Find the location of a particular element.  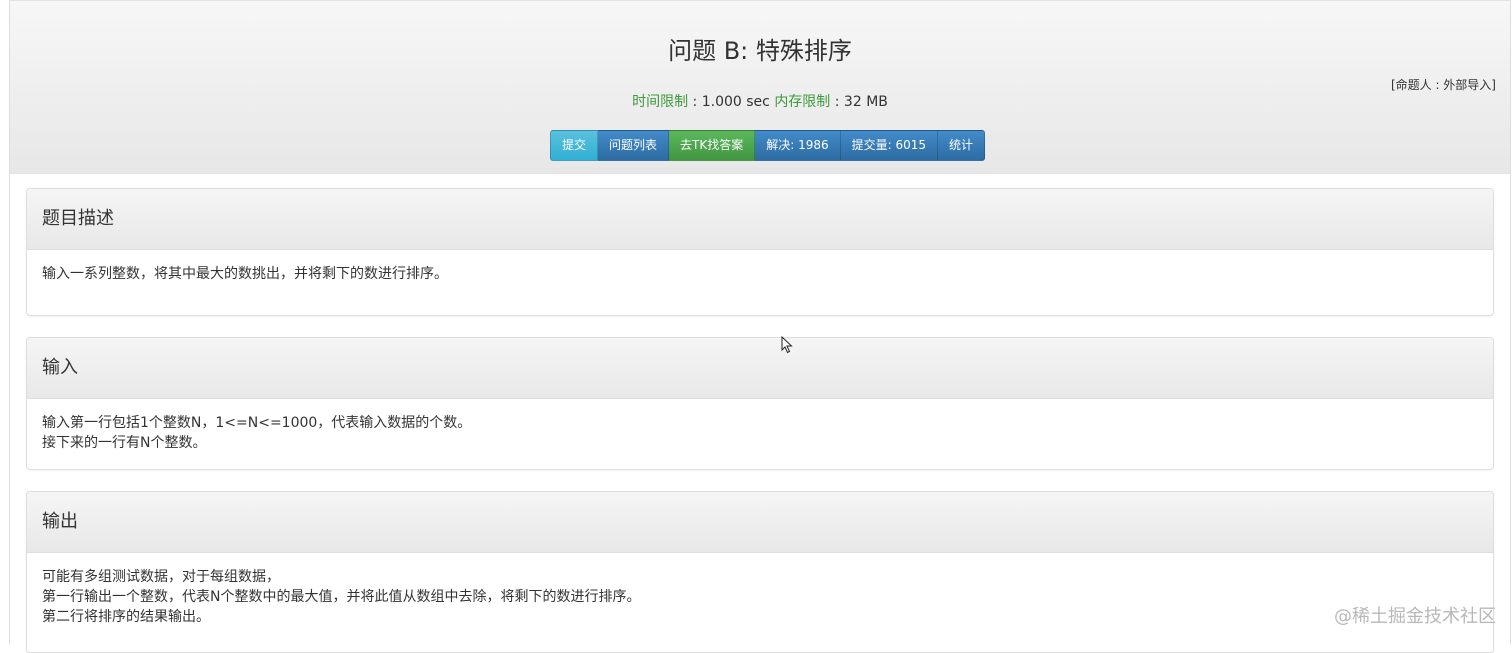

watermark: @稀土掘金技术社区 is located at coordinates (1415, 616).